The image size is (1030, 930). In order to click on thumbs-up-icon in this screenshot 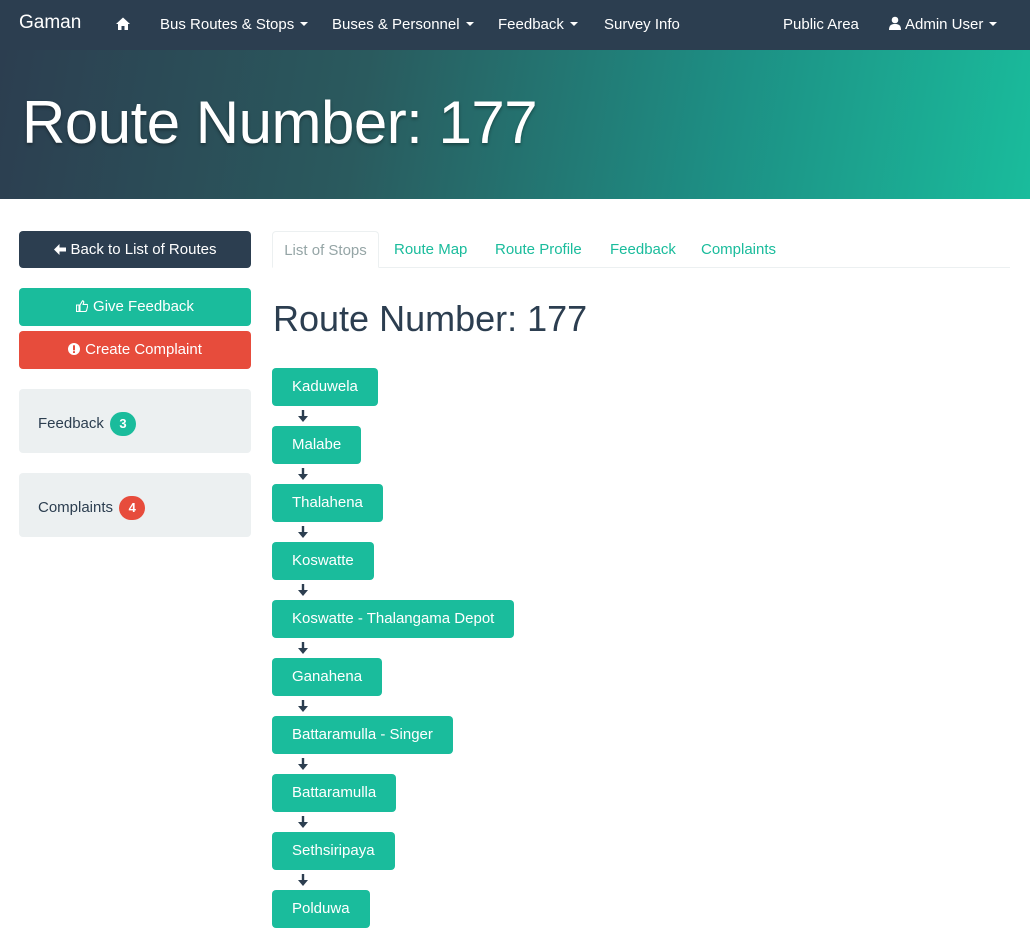, I will do `click(82, 306)`.